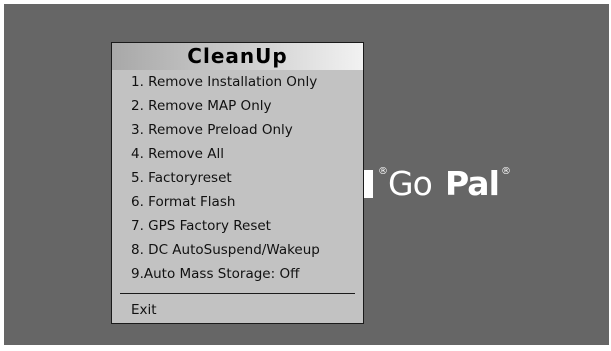 The image size is (611, 351). I want to click on gopal-logo: ® Go Pal ®, so click(484, 184).